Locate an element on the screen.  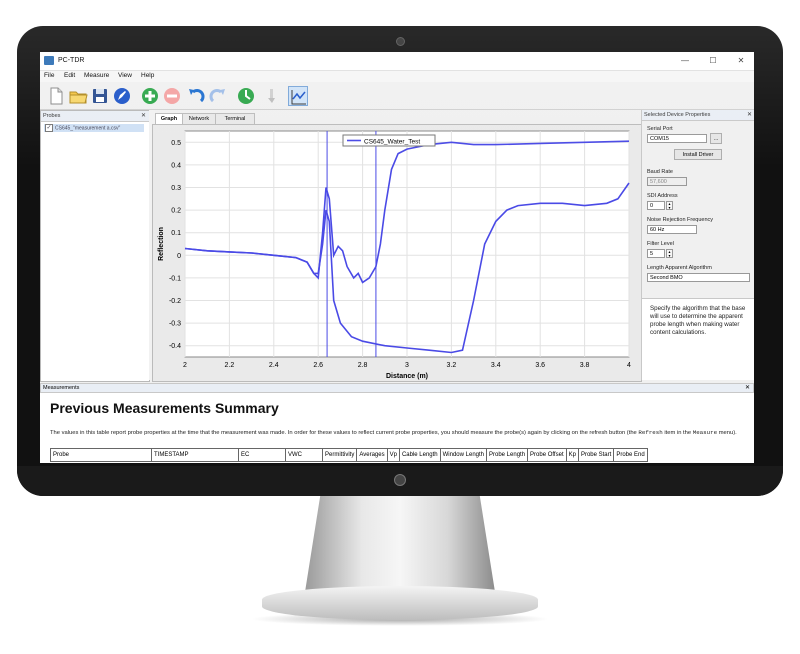
col-timestamp: TIMESTAMP is located at coordinates (195, 455).